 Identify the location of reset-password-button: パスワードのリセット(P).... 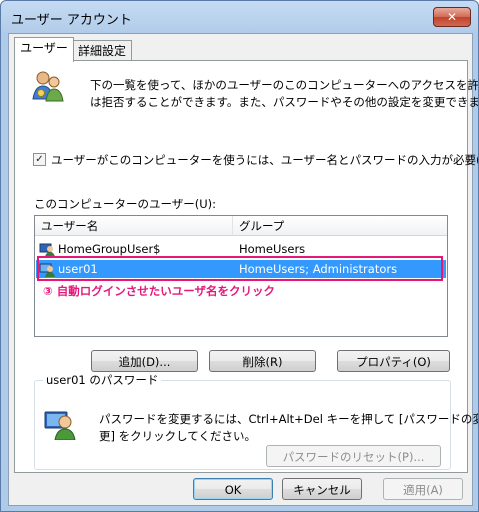
(353, 456).